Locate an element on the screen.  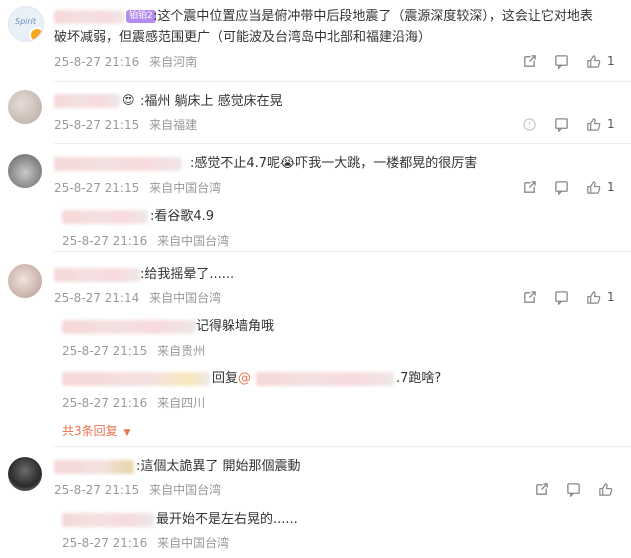
reply-meta: 25-8-27 21:16 来自四川 is located at coordinates (133, 402).